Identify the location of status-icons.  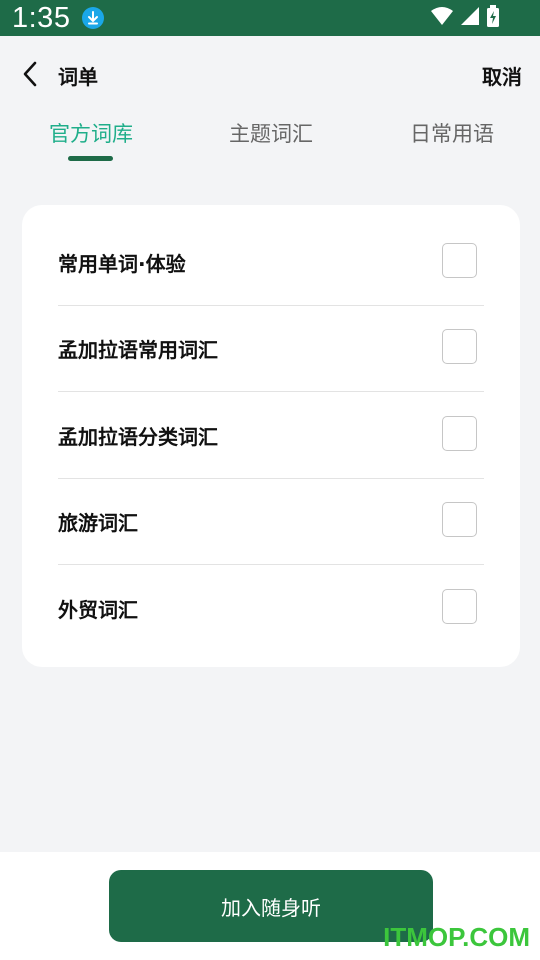
(465, 18).